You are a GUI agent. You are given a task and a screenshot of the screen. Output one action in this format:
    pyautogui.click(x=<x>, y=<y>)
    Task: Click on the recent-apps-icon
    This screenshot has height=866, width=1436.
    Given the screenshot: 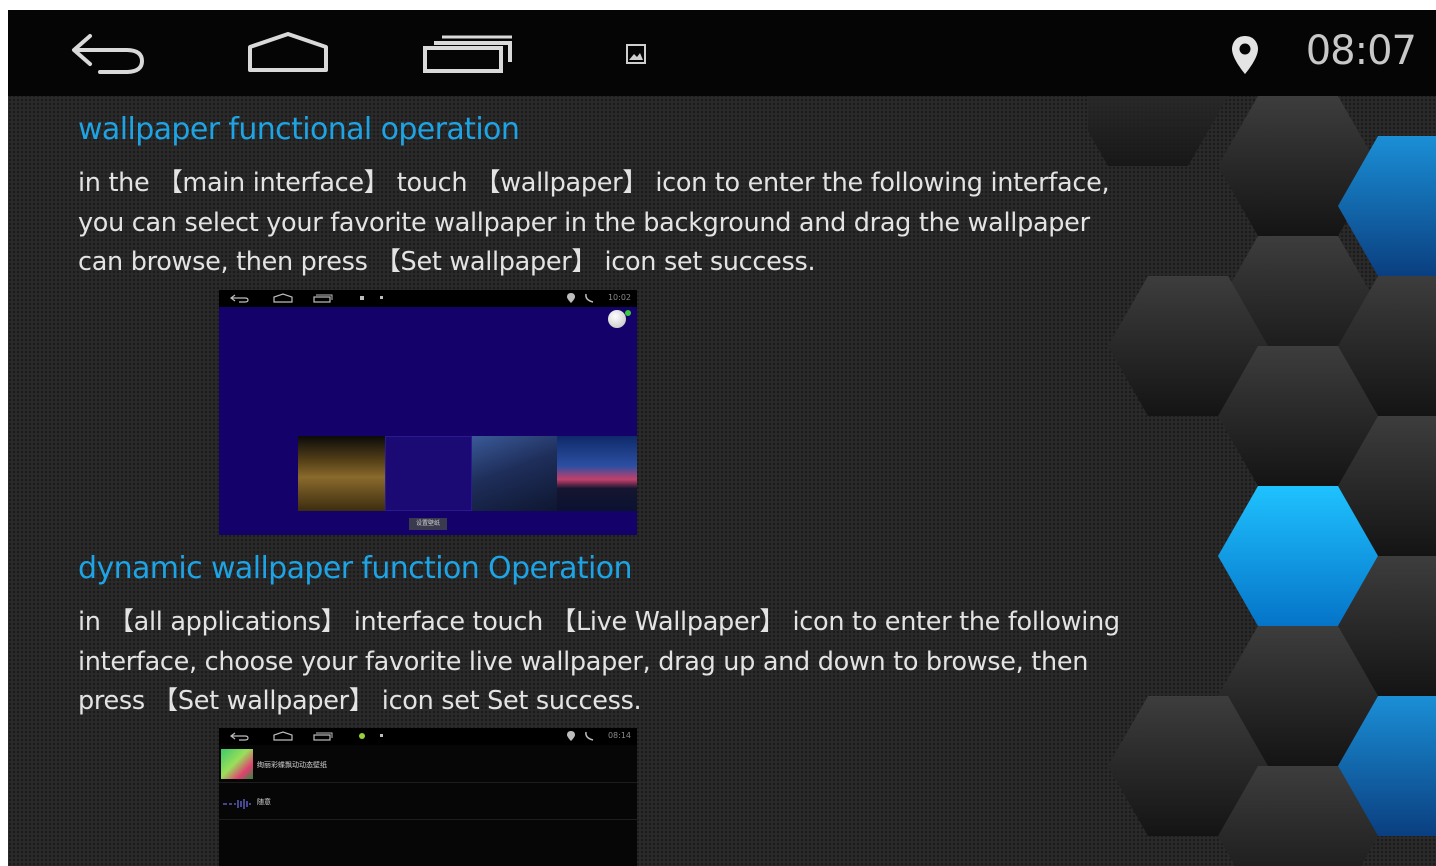 What is the action you would take?
    pyautogui.click(x=470, y=56)
    